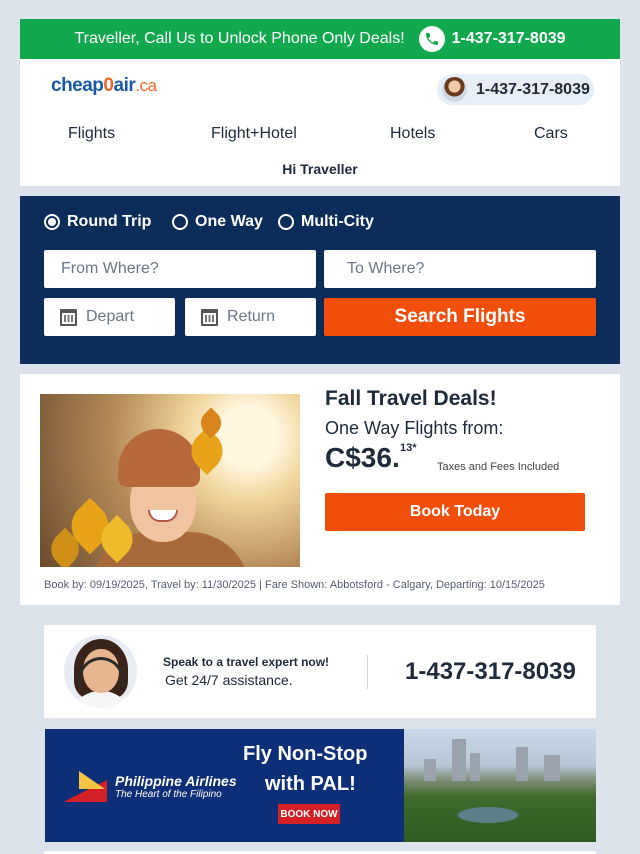 The image size is (640, 854). Describe the element at coordinates (367, 672) in the screenshot. I see `divider` at that location.